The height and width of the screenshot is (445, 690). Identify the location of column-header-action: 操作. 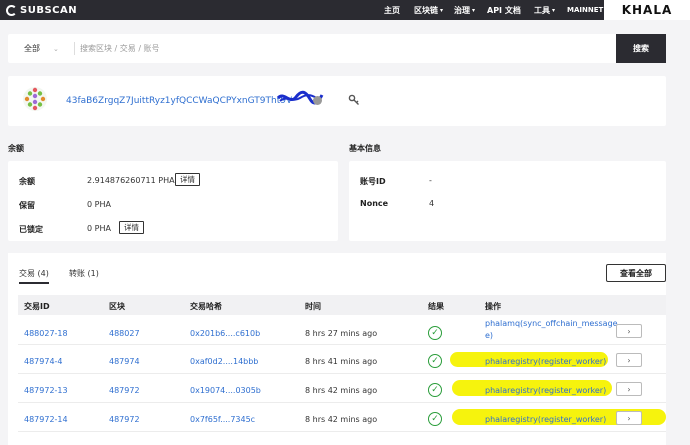
(493, 306).